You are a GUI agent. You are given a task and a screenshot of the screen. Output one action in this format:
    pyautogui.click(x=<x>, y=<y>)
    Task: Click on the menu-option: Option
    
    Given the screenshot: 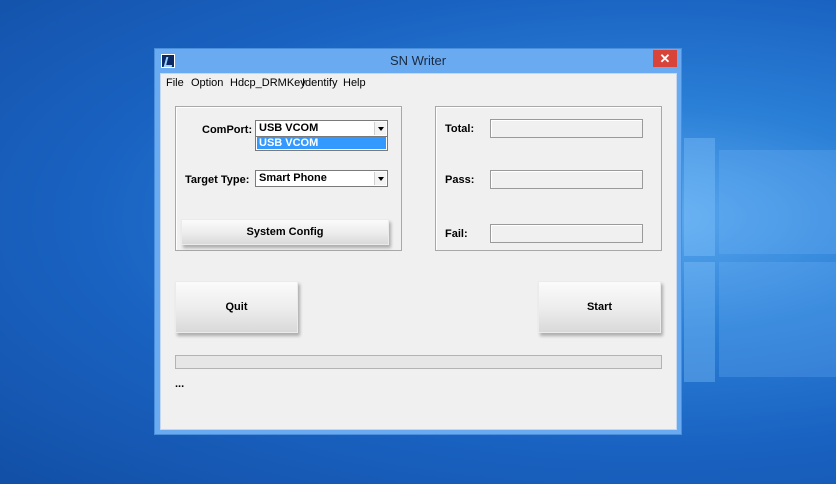 What is the action you would take?
    pyautogui.click(x=207, y=83)
    